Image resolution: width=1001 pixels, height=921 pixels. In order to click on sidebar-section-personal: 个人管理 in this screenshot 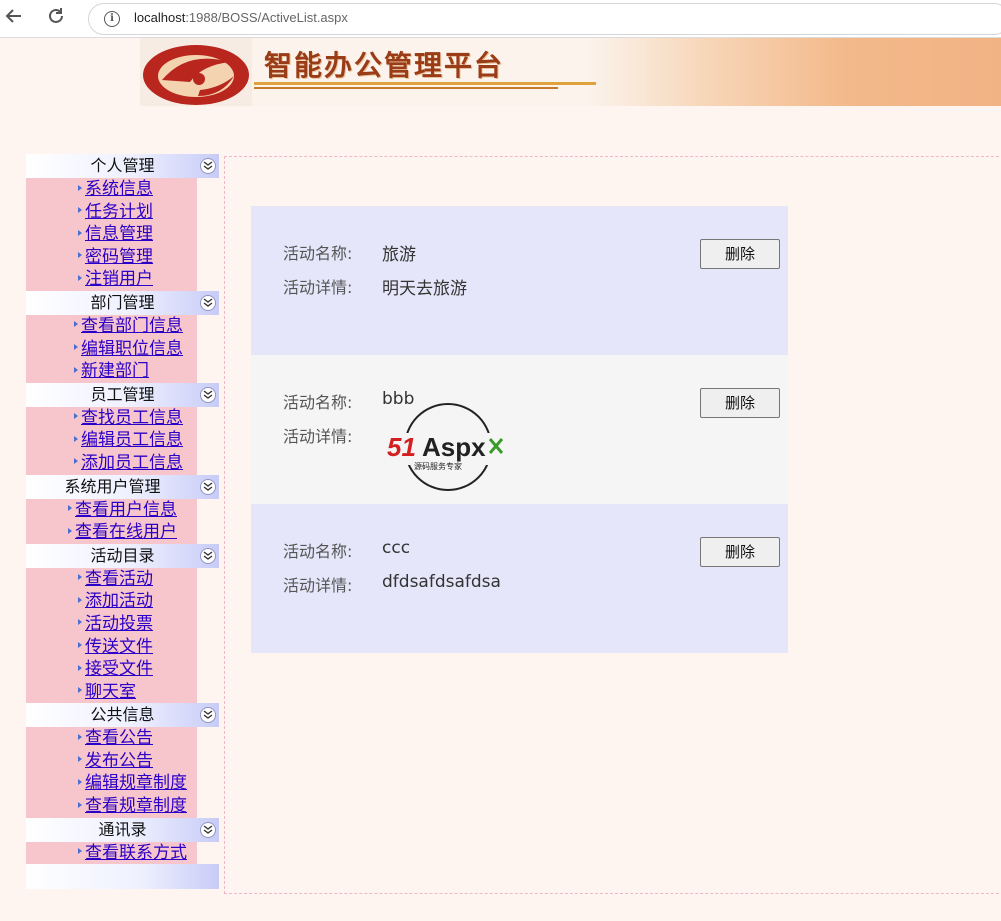, I will do `click(122, 166)`.